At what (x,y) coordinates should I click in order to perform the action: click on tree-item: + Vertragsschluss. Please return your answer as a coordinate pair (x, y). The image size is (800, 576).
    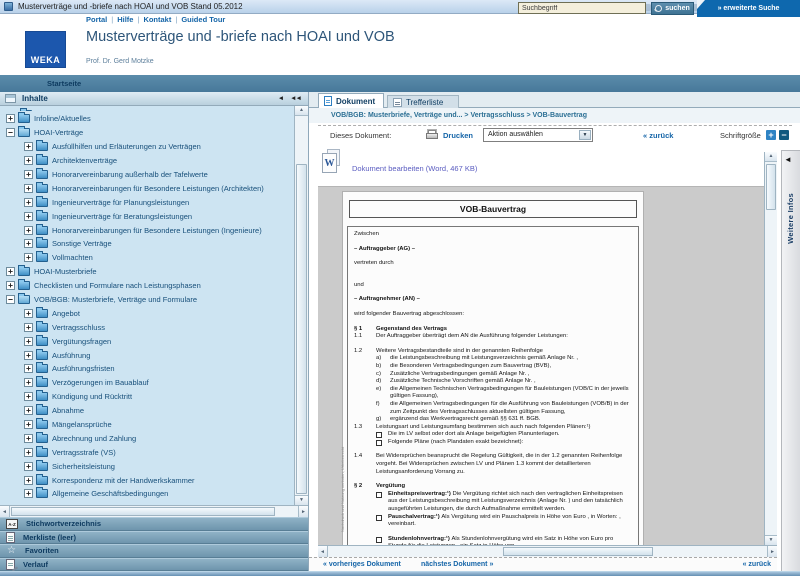
    Looking at the image, I should click on (147, 327).